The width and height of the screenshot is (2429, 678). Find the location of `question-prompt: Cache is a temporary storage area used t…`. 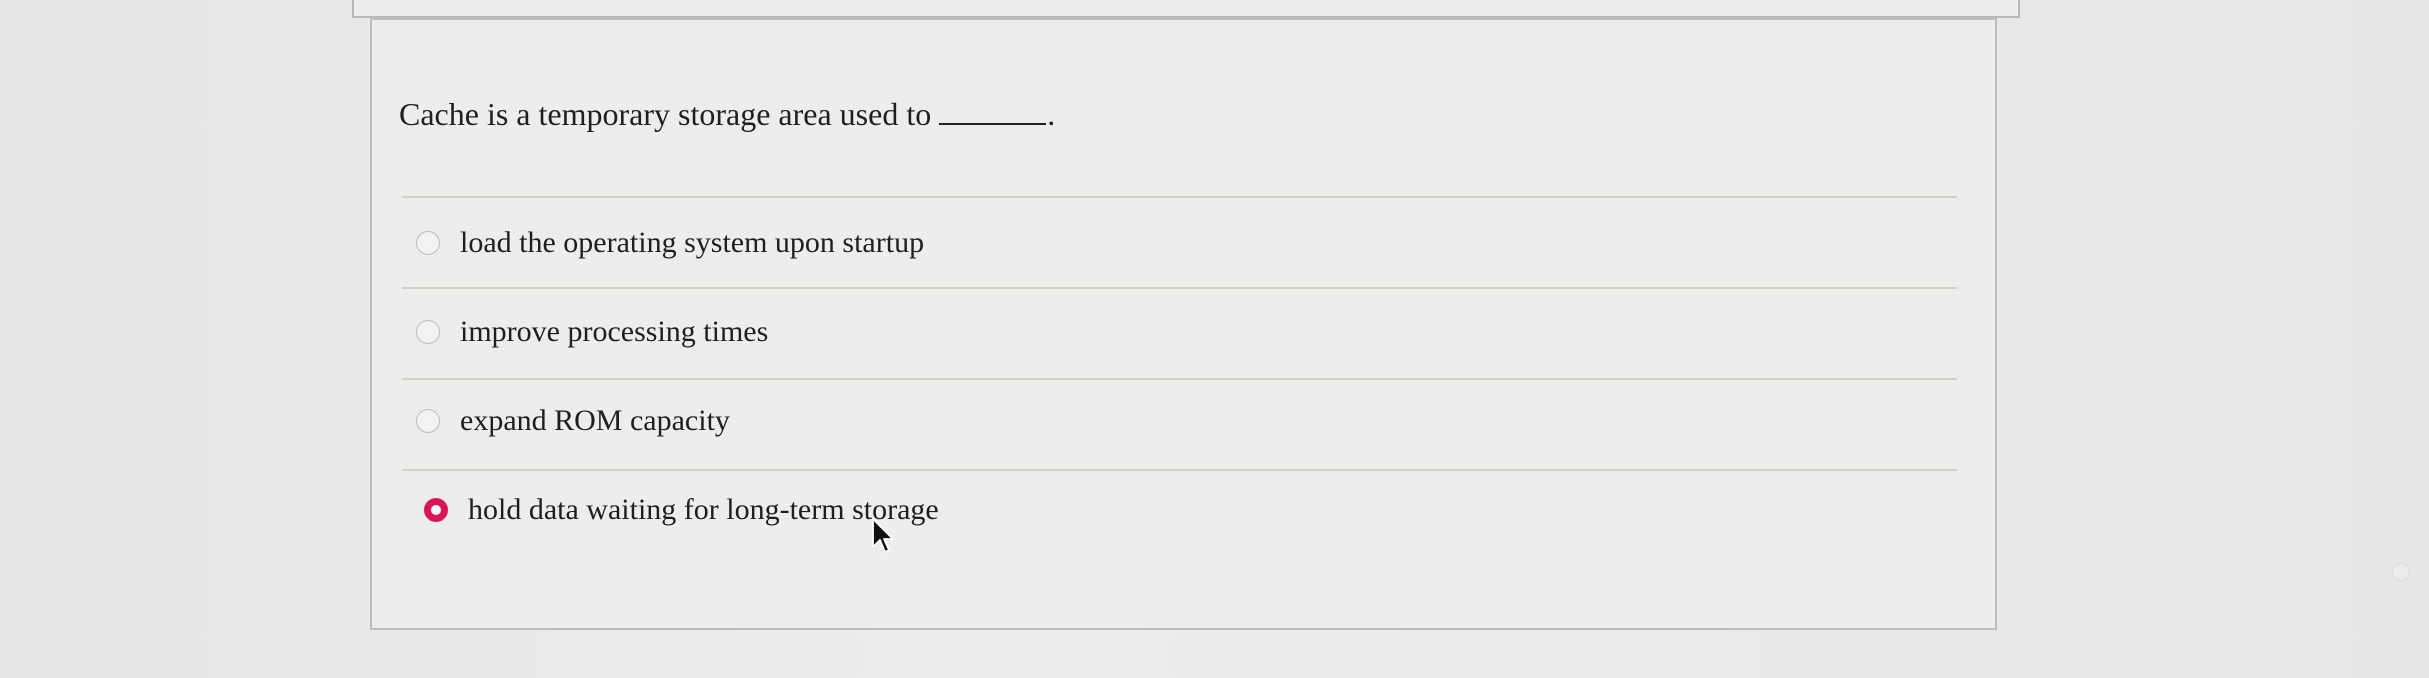

question-prompt: Cache is a temporary storage area used t… is located at coordinates (727, 114).